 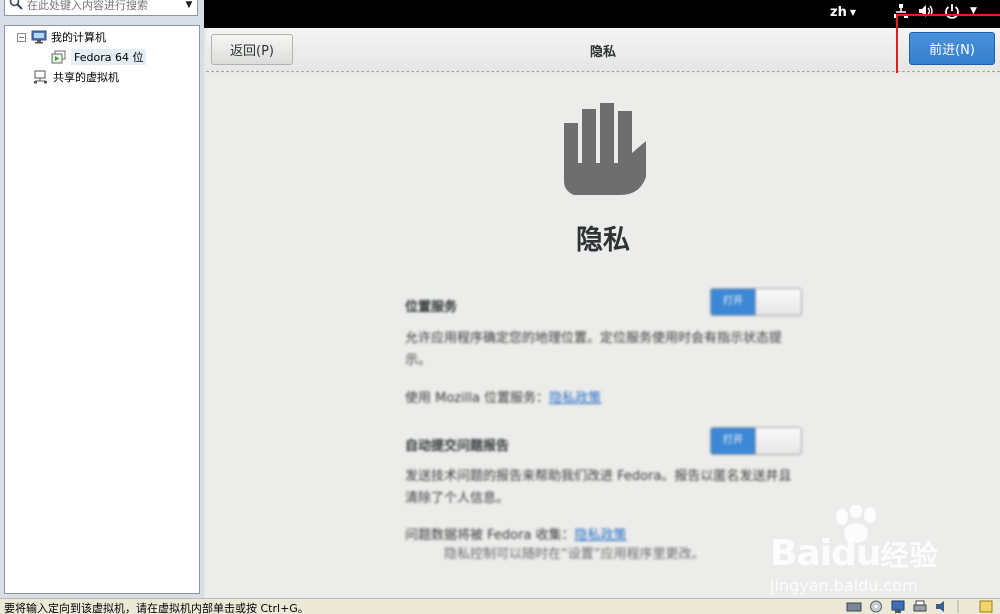 What do you see at coordinates (109, 57) in the screenshot?
I see `tree-label-vm: Fedora 64 位` at bounding box center [109, 57].